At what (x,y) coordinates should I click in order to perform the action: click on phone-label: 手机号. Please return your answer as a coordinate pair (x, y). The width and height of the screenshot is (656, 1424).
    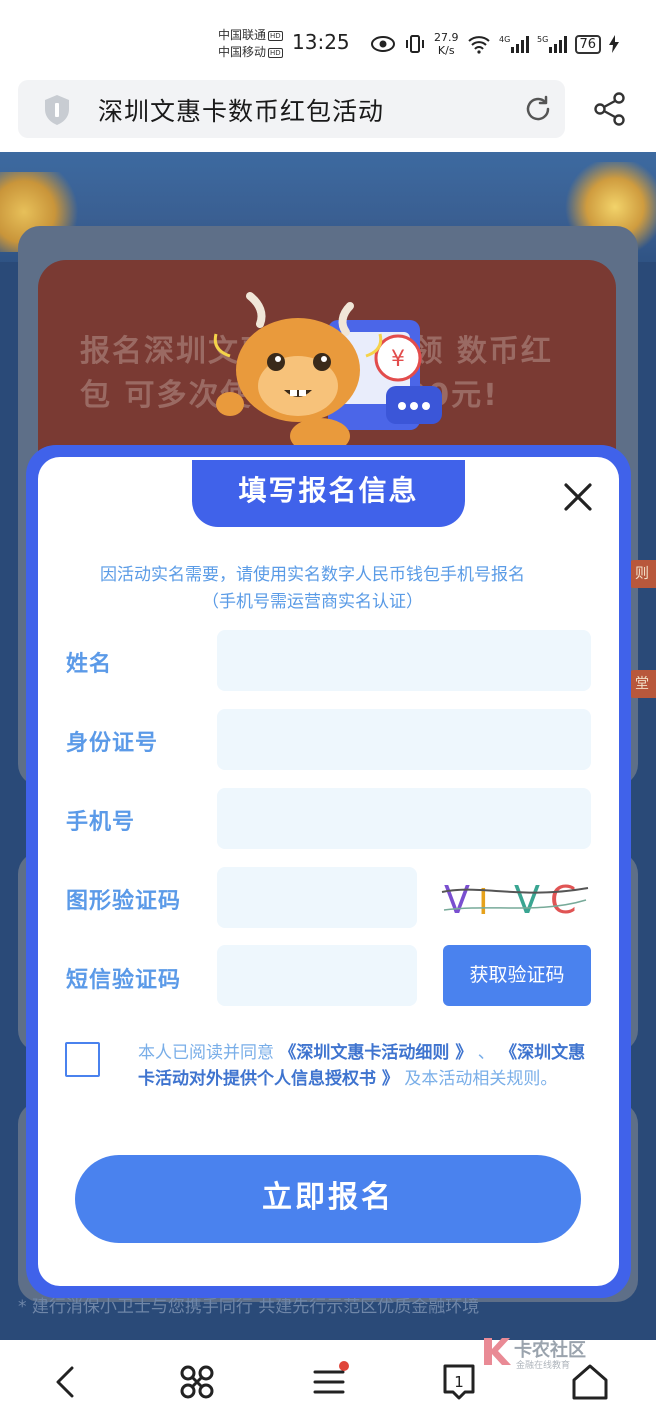
    Looking at the image, I should click on (101, 822).